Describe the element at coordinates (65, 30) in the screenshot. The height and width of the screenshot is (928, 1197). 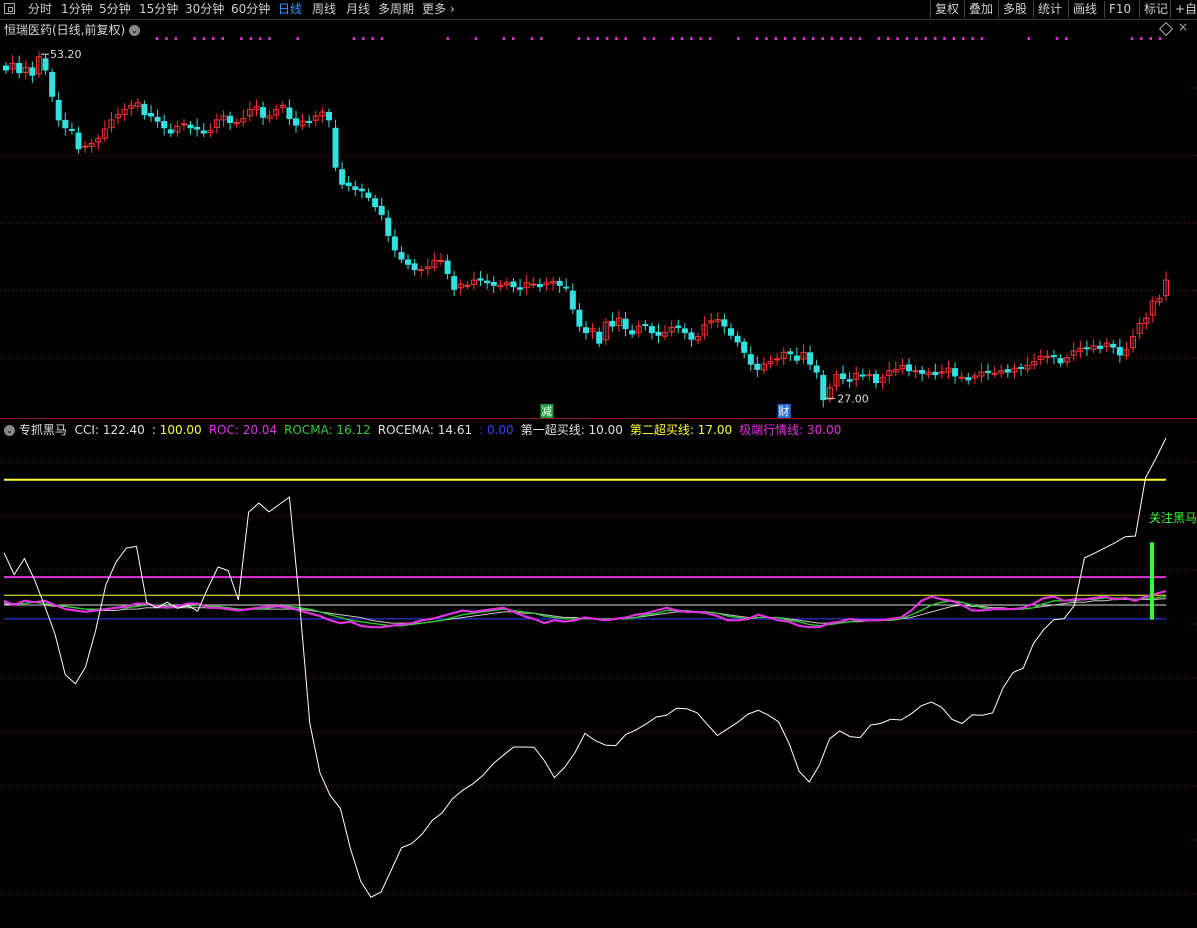
I see `stock-title: 恒瑞医药(日线,前复权)` at that location.